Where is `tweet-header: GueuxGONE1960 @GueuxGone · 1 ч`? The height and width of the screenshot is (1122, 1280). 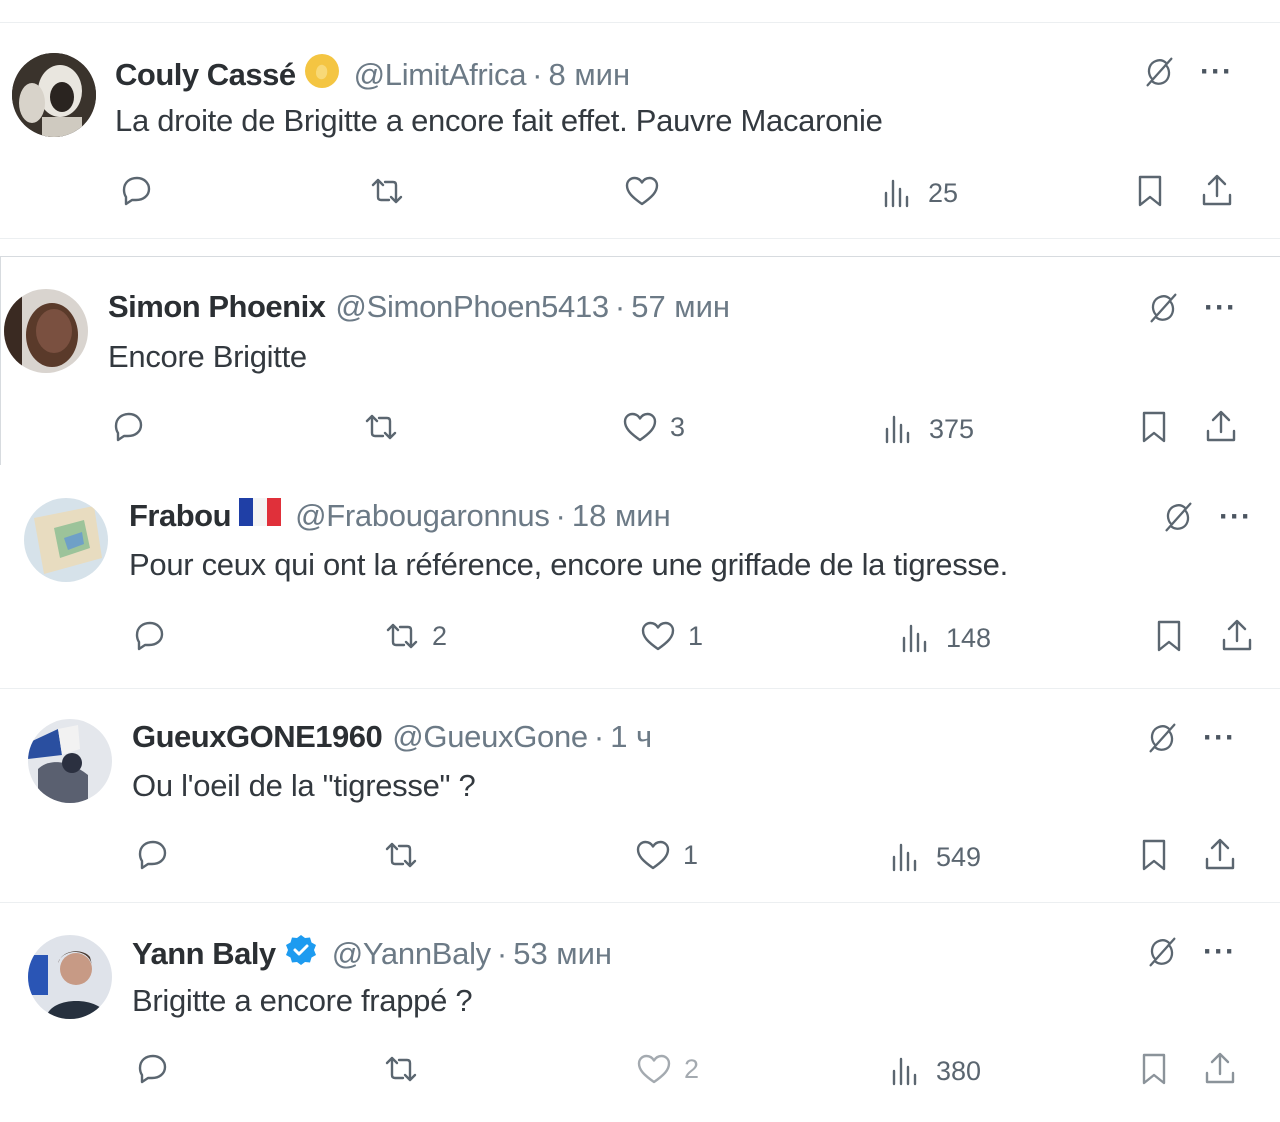
tweet-header: GueuxGONE1960 @GueuxGone · 1 ч is located at coordinates (392, 737).